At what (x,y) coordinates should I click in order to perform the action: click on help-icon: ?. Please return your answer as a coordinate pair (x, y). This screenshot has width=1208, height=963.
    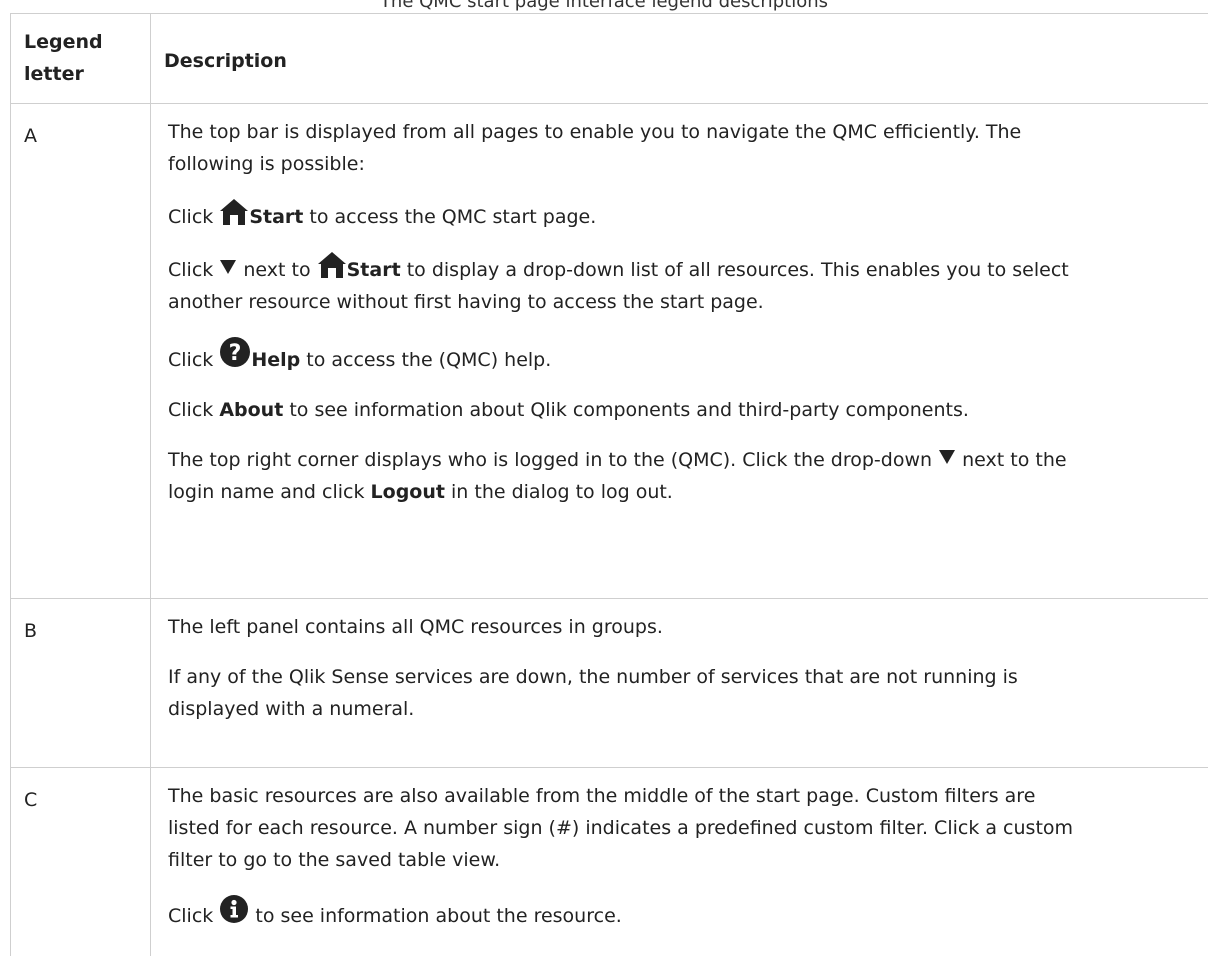
    Looking at the image, I should click on (235, 352).